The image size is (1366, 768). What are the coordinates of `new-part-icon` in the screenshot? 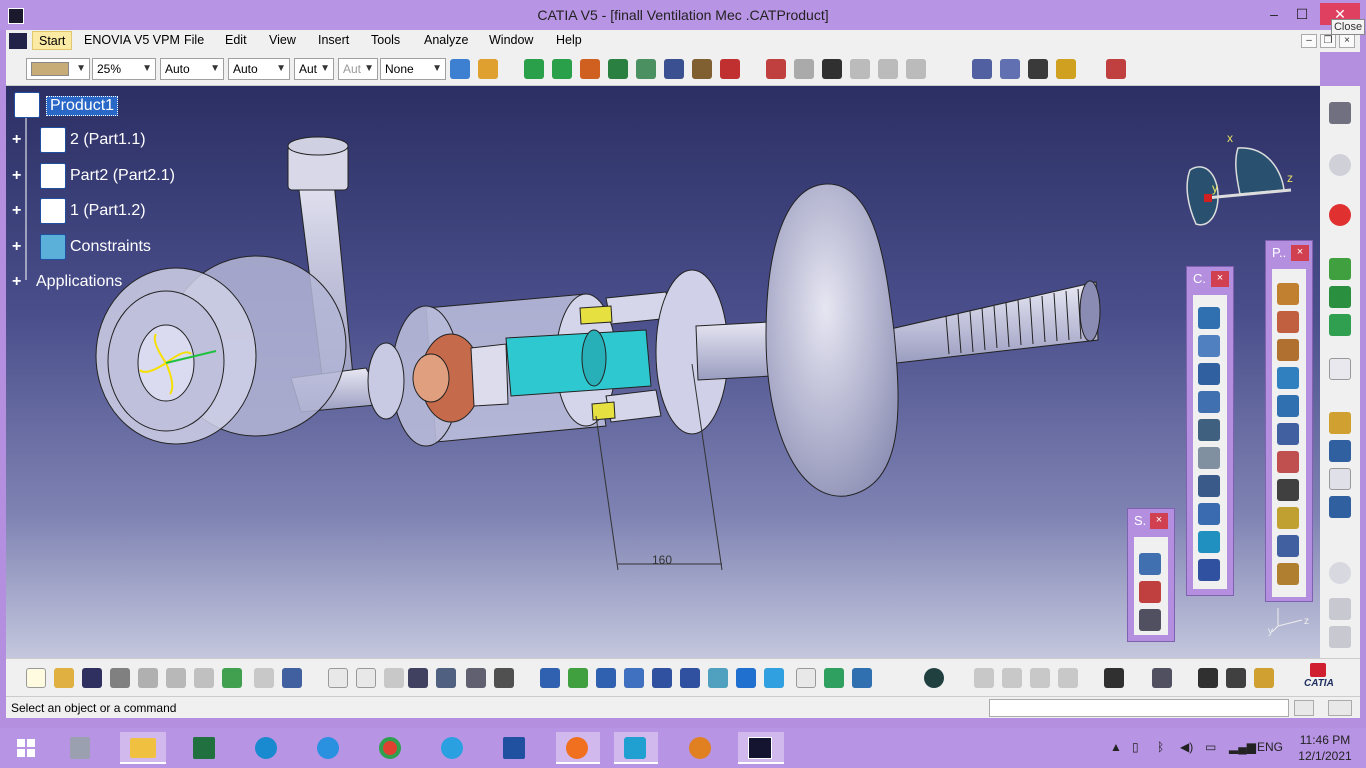 It's located at (1288, 350).